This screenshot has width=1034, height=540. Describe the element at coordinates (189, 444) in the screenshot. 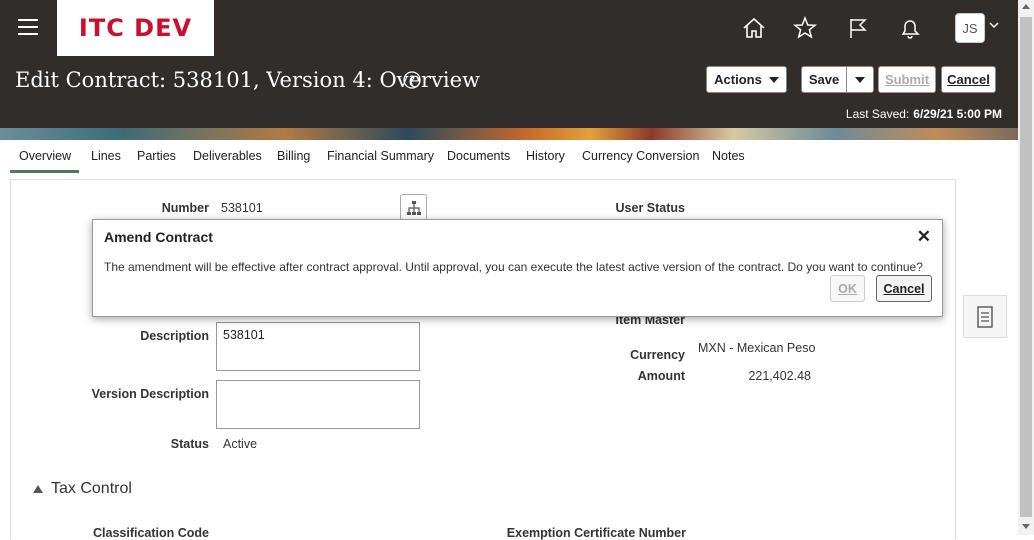

I see `status-label: Status` at that location.